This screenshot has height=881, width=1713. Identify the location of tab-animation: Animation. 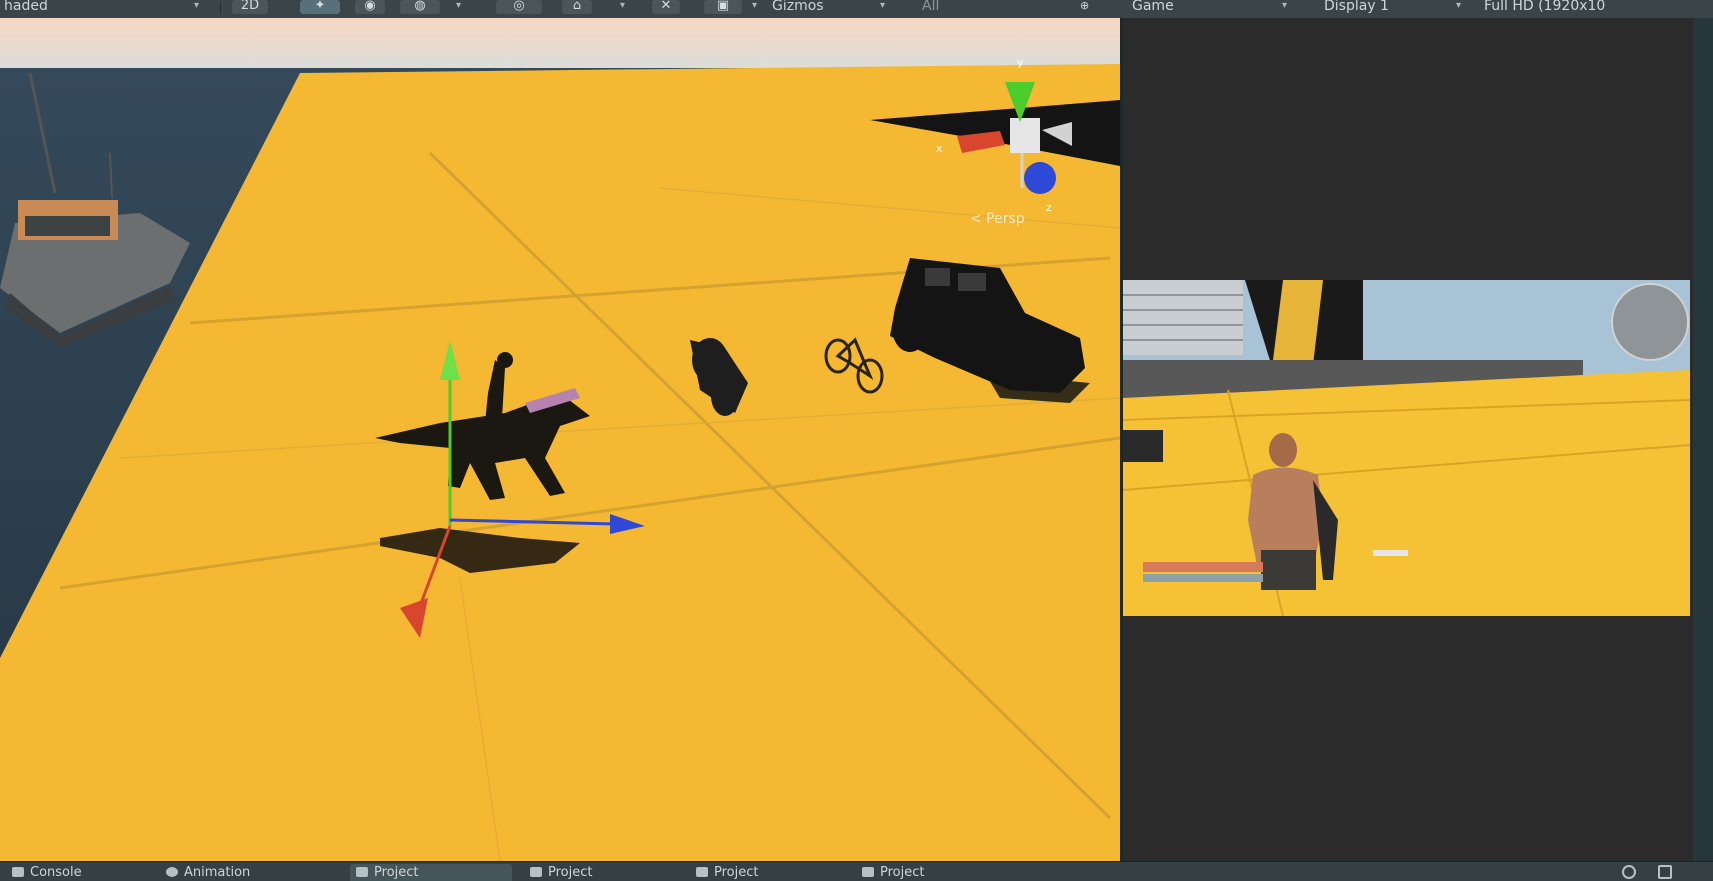
(241, 872).